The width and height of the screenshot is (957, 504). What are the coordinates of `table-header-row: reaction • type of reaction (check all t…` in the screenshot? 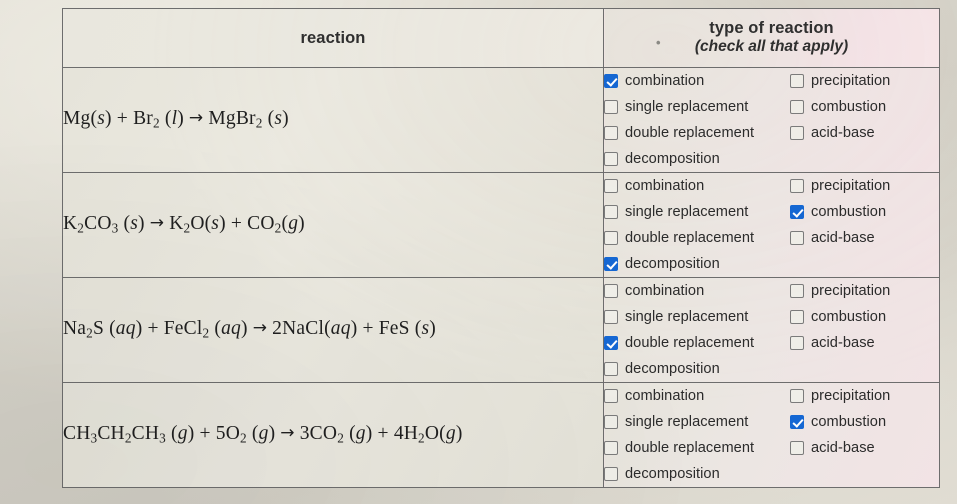 It's located at (501, 38).